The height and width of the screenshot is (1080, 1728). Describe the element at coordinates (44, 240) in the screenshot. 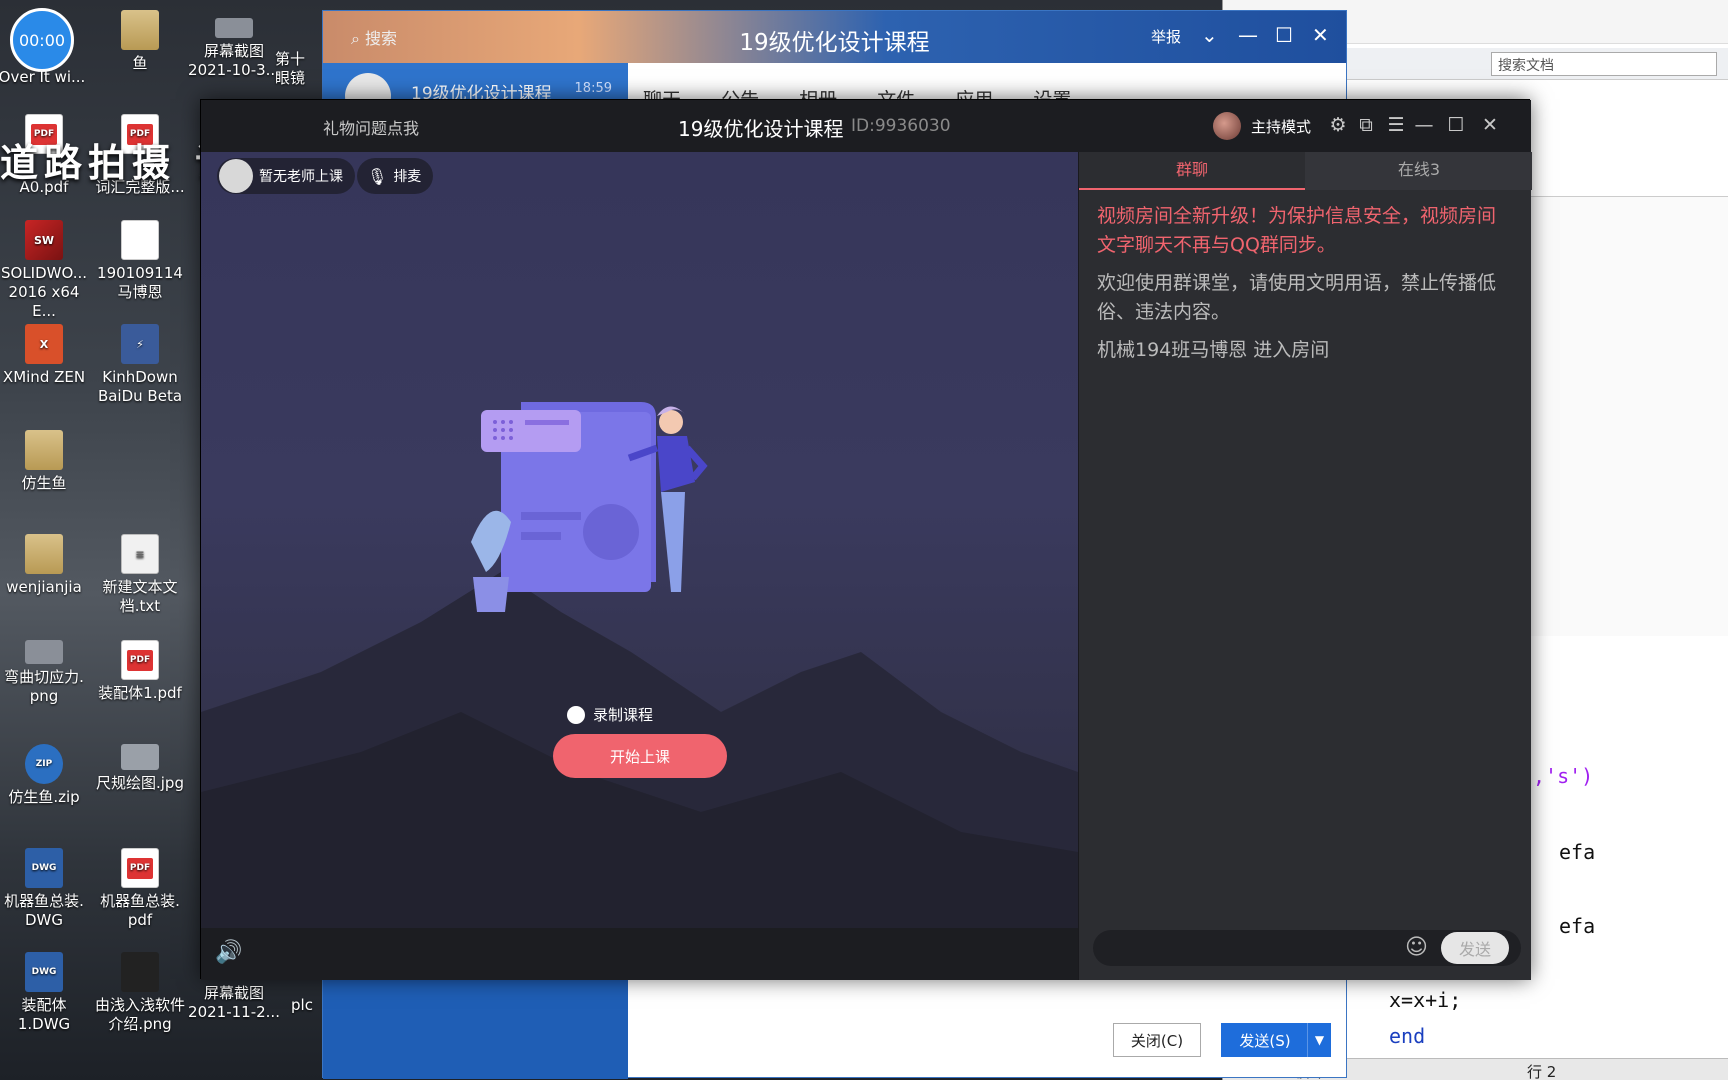

I see `solidworks-icon: SW` at that location.